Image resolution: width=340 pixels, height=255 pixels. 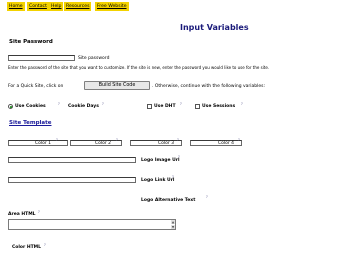 I want to click on quick-build-intro: For a Quick Site, click on, so click(x=36, y=86).